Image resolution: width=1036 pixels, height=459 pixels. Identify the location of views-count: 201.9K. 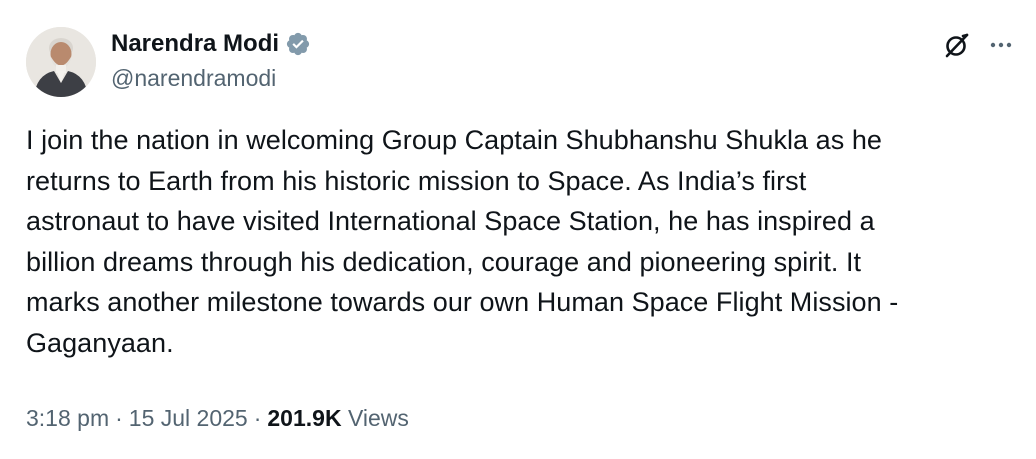
(304, 418).